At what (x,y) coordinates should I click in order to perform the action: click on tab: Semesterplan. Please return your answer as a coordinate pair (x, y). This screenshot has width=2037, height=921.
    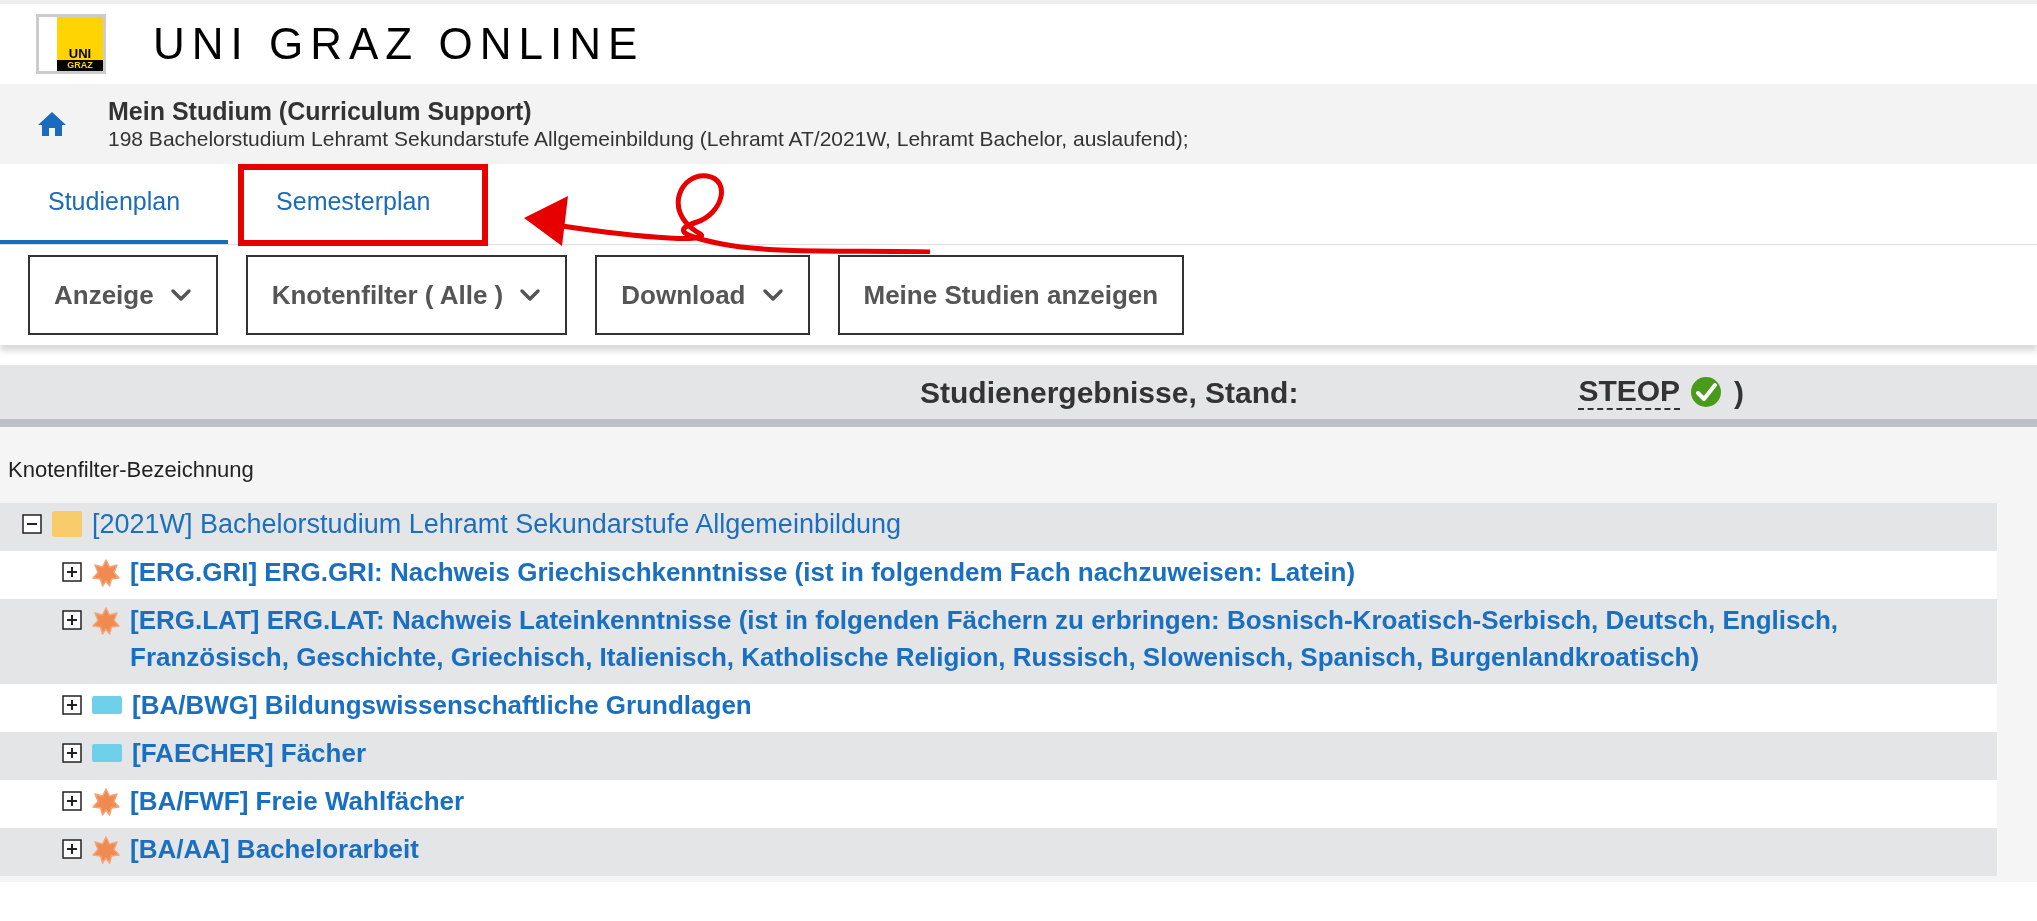
    Looking at the image, I should click on (353, 204).